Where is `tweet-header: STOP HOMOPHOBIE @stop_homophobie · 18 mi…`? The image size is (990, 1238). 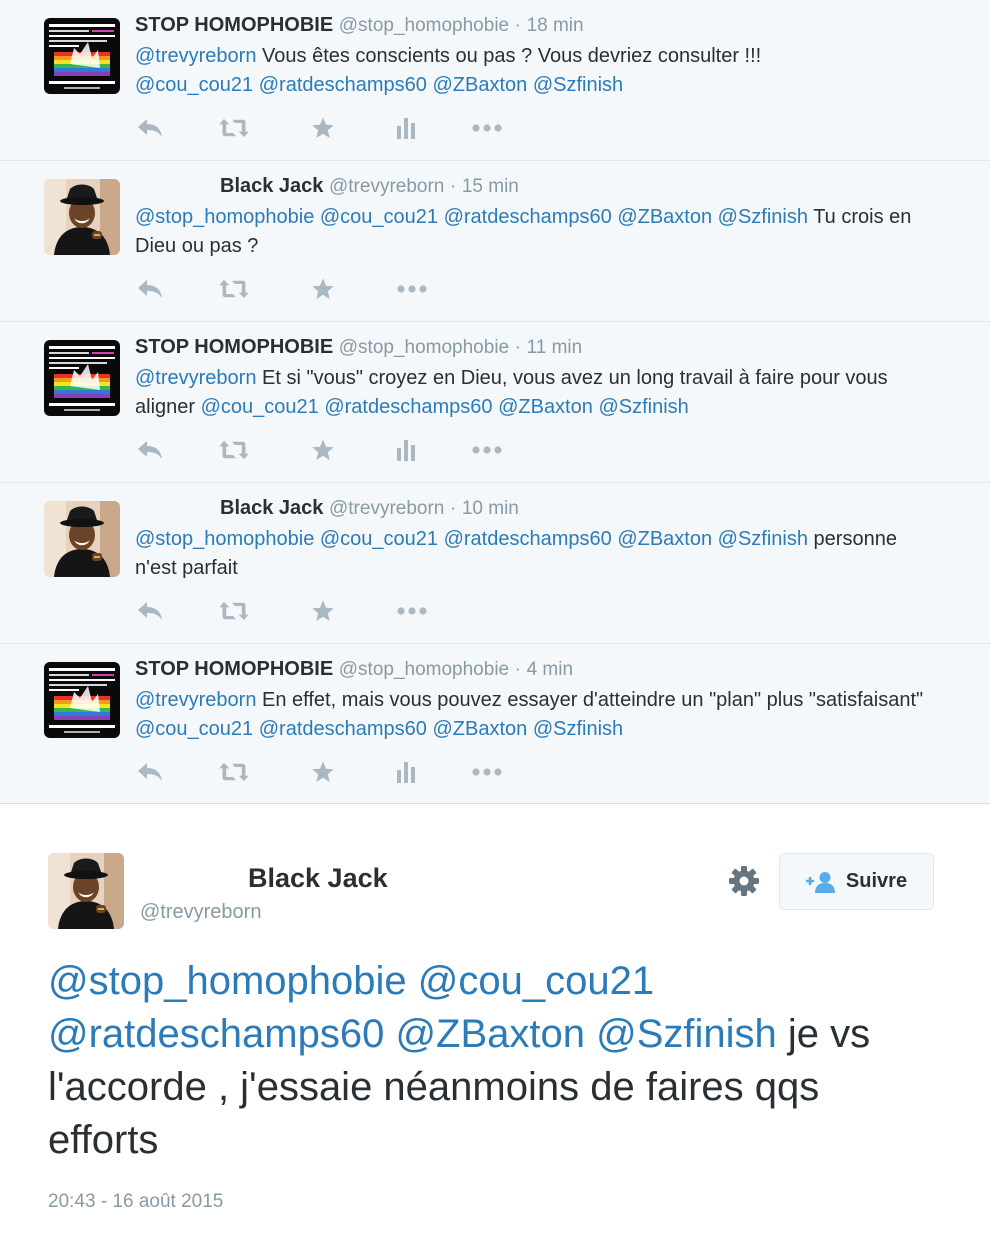 tweet-header: STOP HOMOPHOBIE @stop_homophobie · 18 mi… is located at coordinates (359, 27).